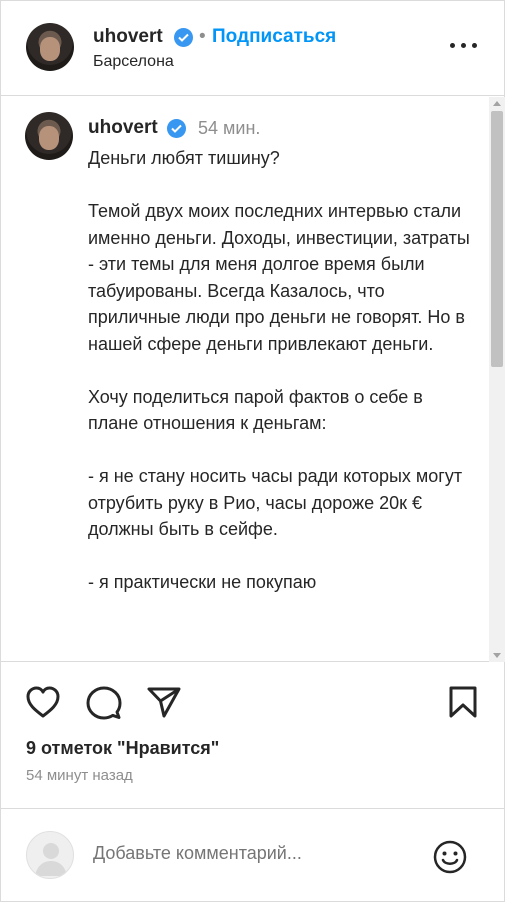  What do you see at coordinates (79, 775) in the screenshot?
I see `post-timestamp: 54 минут назад` at bounding box center [79, 775].